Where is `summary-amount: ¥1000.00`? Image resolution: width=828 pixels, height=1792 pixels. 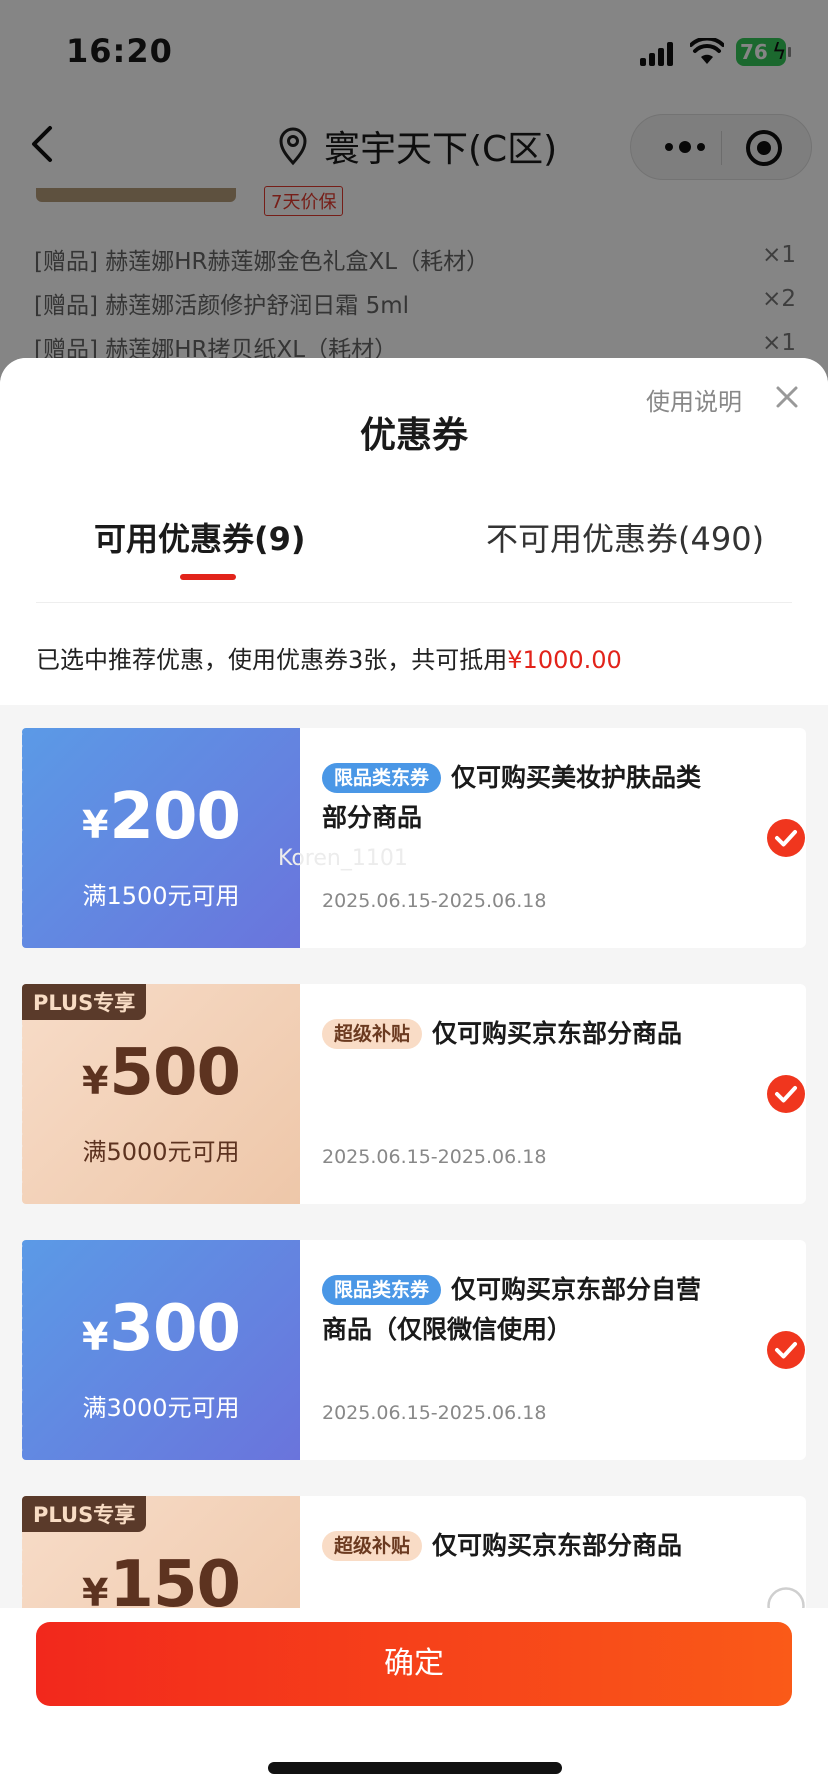 summary-amount: ¥1000.00 is located at coordinates (564, 660).